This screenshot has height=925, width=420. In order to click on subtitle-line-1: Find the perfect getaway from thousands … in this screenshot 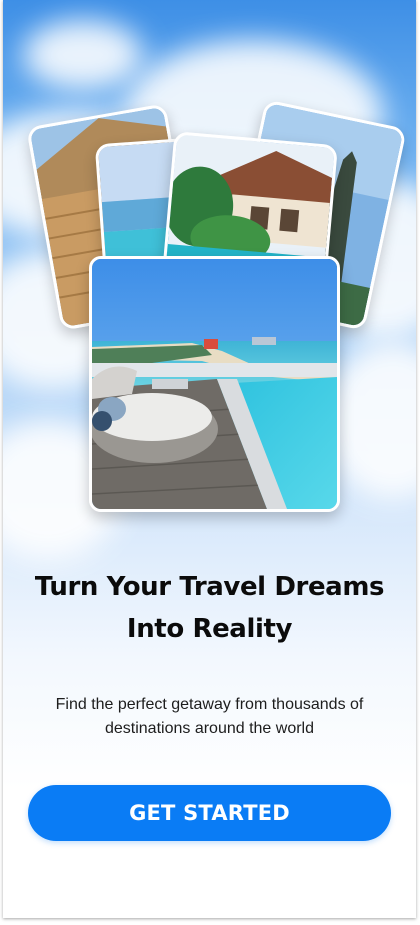, I will do `click(209, 704)`.